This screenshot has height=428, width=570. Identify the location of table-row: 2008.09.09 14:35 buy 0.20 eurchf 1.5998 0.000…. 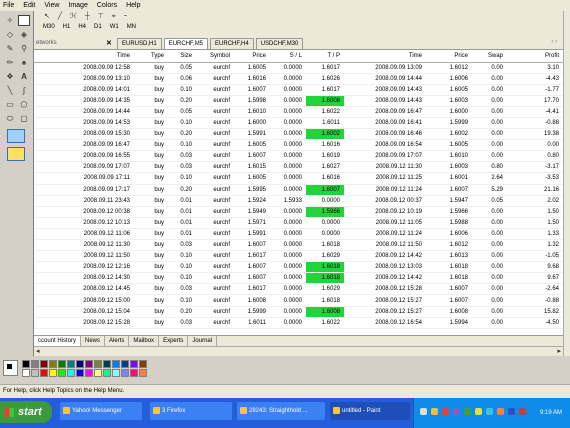
(298, 101).